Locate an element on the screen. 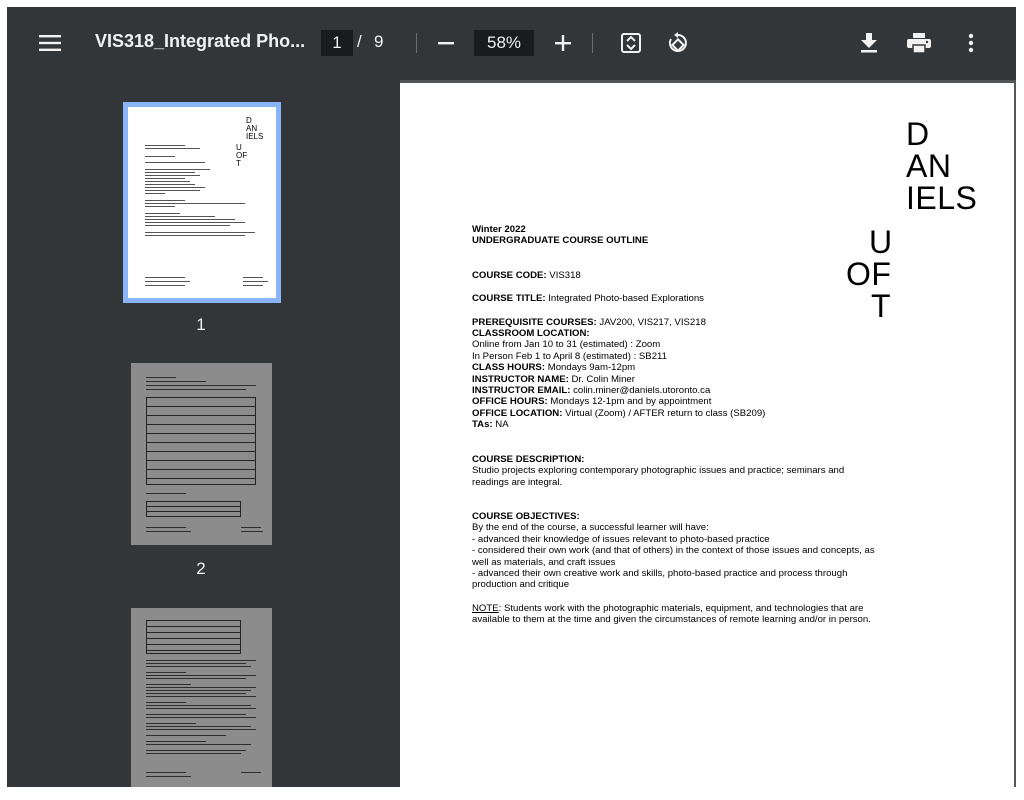  thumb-logo: U OF T is located at coordinates (242, 155).